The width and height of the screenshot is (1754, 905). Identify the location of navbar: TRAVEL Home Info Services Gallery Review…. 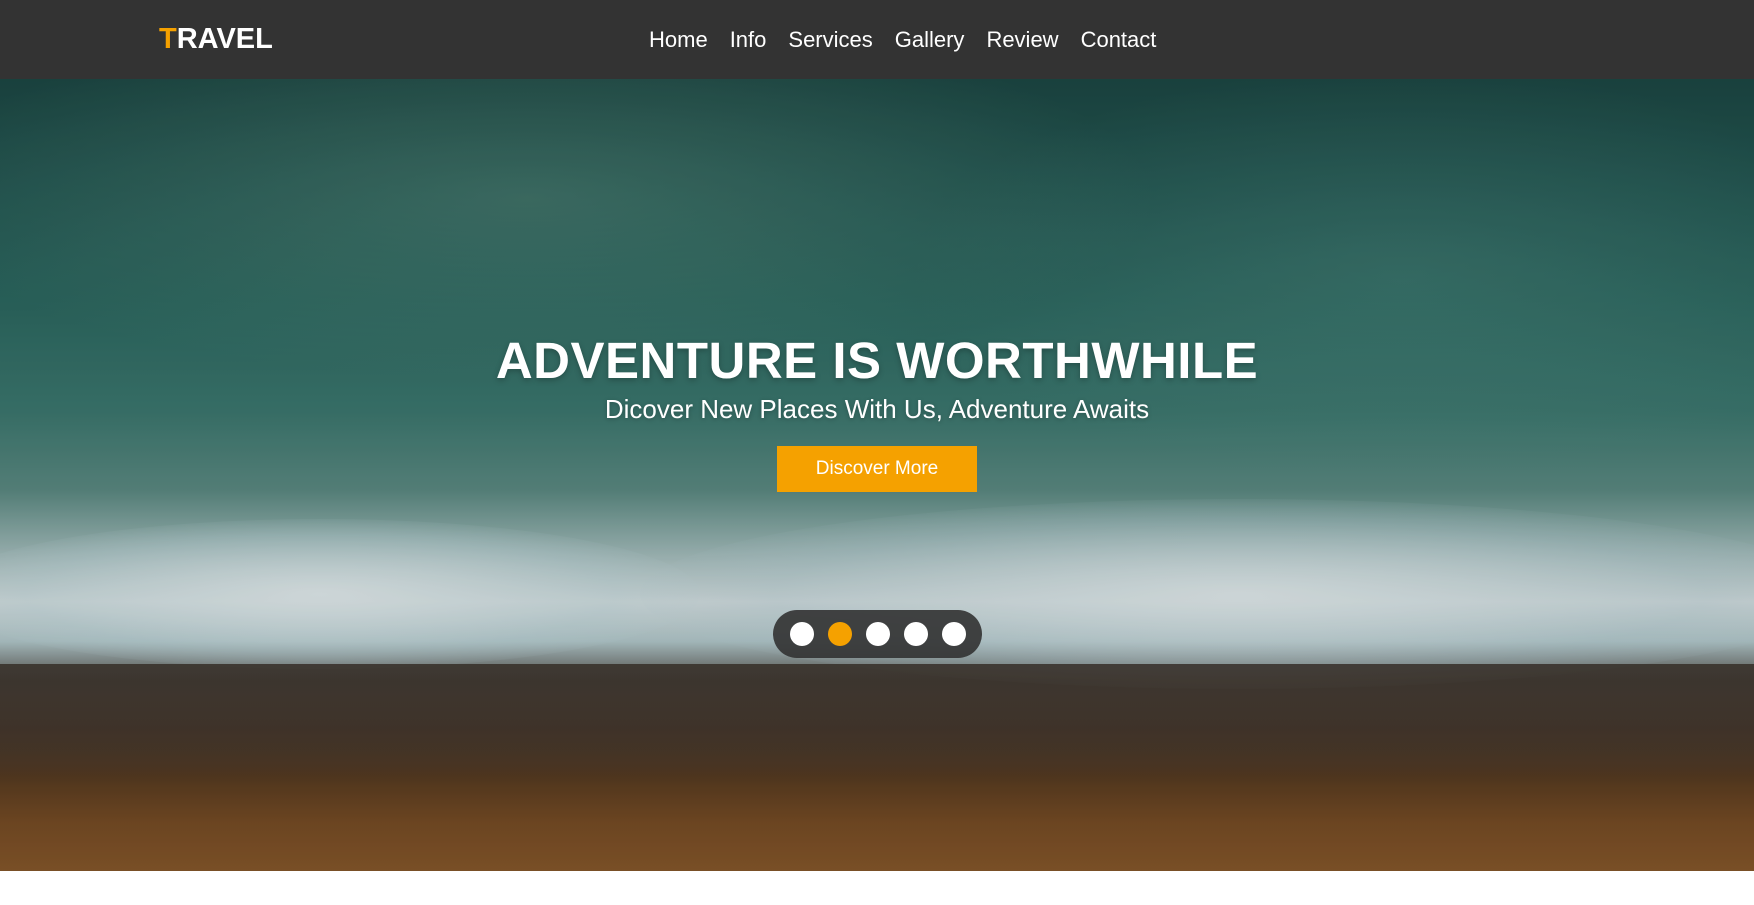
(877, 39).